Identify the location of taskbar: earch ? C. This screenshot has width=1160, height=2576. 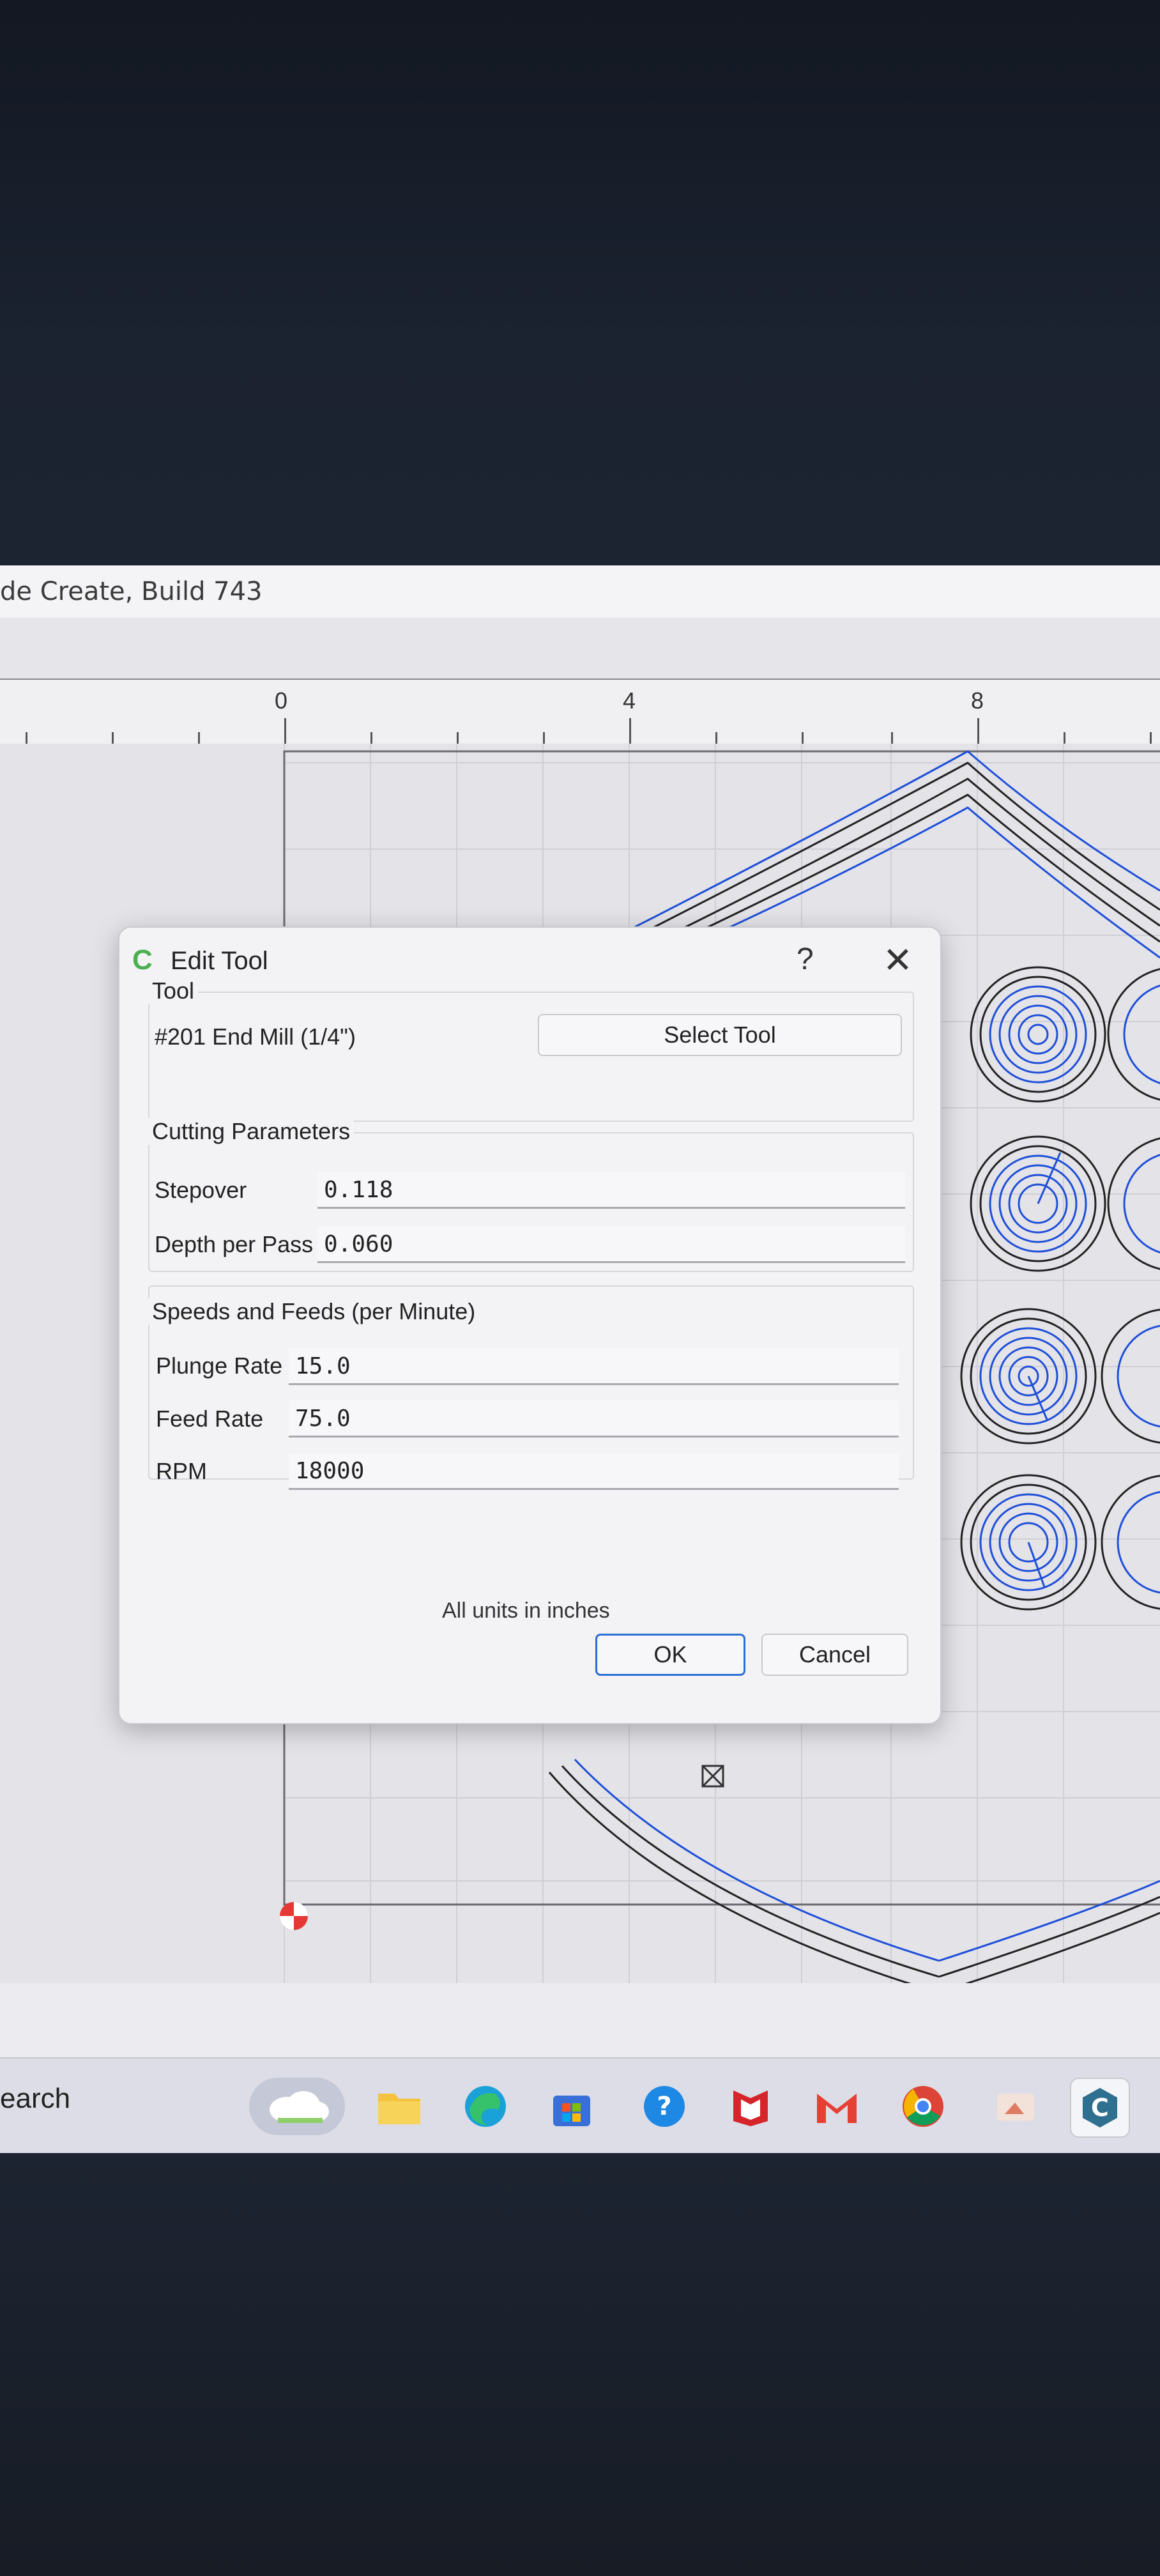
(580, 2105).